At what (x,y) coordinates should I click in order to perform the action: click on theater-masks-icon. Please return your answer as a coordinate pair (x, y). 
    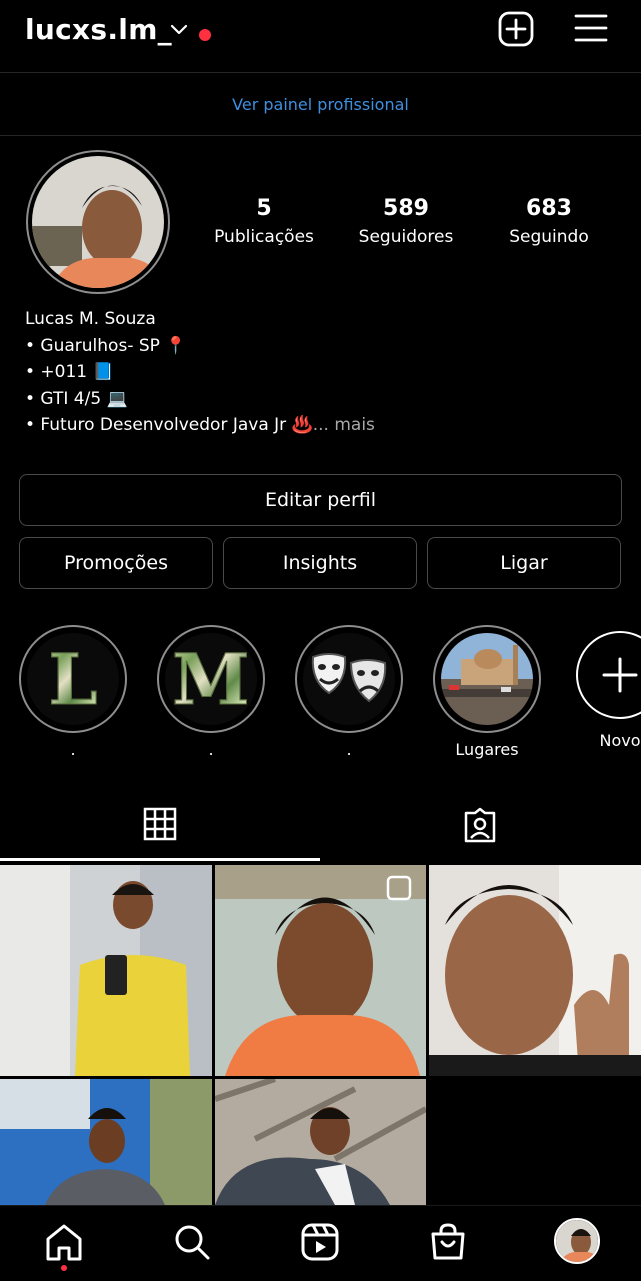
    Looking at the image, I should click on (349, 678).